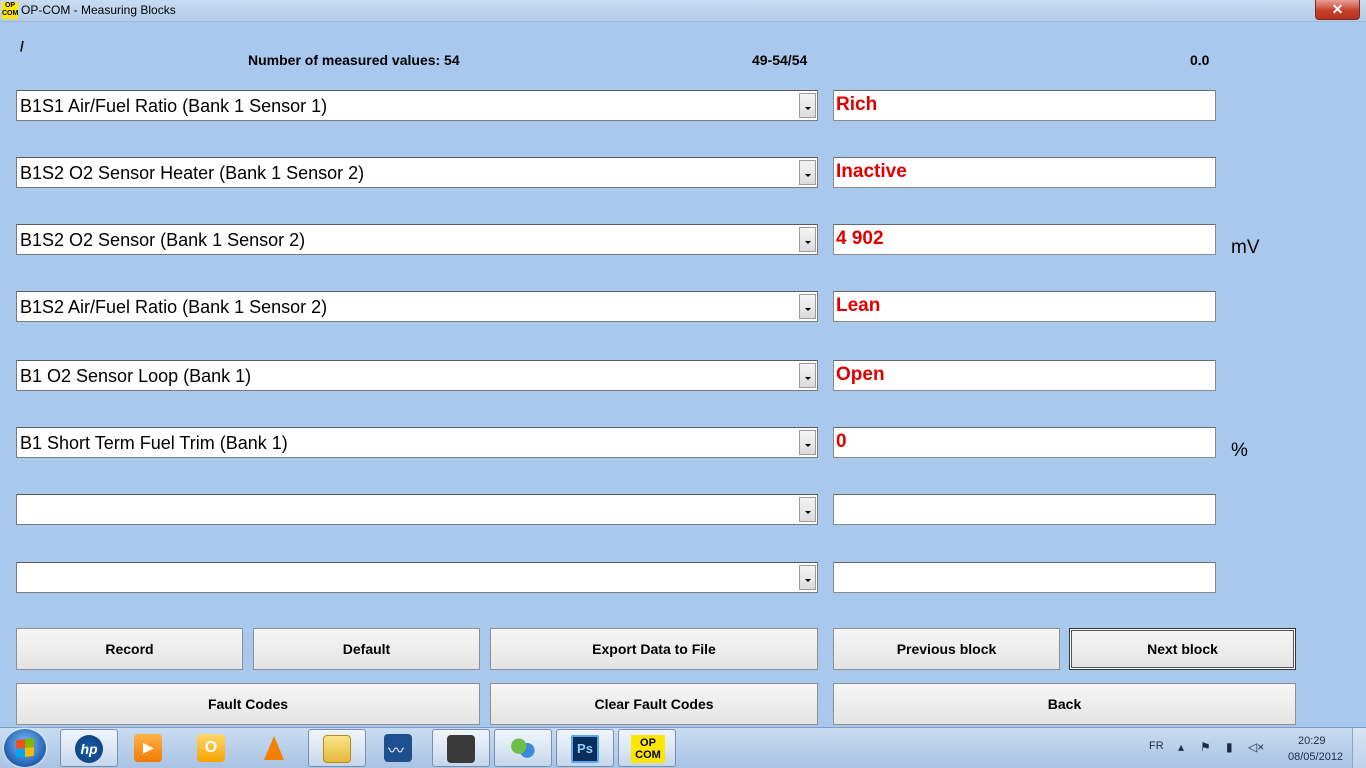  I want to click on photoshop-icon: Ps, so click(585, 749).